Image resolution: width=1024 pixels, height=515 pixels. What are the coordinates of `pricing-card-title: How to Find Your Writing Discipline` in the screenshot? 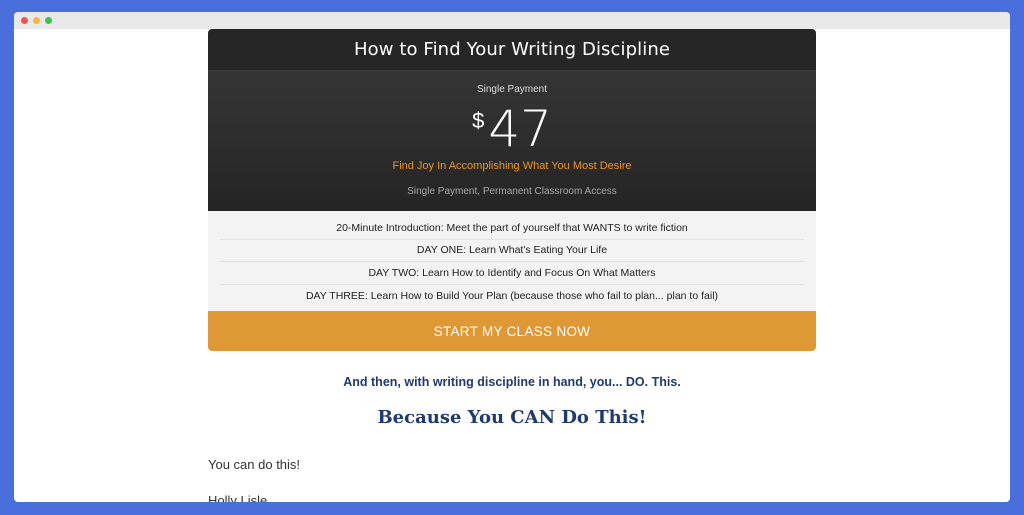 It's located at (512, 49).